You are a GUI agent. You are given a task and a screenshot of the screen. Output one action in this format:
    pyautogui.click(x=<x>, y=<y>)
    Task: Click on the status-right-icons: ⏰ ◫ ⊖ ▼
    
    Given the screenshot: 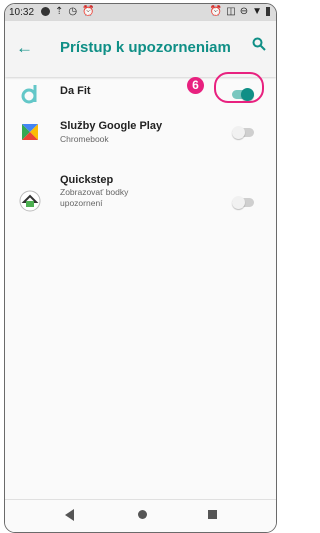 What is the action you would take?
    pyautogui.click(x=240, y=11)
    